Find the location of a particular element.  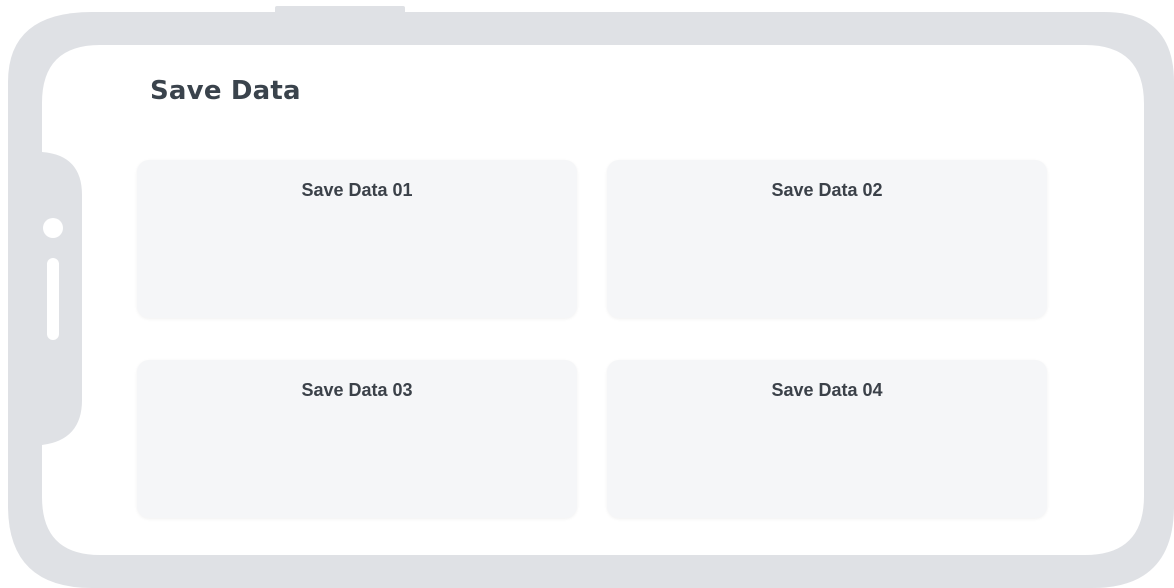

save-slot-label: Save Data 03 is located at coordinates (357, 390).